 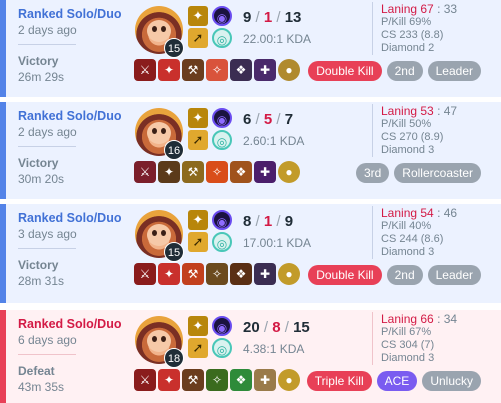 I want to click on achievement-badge: Triple Kill, so click(x=339, y=381).